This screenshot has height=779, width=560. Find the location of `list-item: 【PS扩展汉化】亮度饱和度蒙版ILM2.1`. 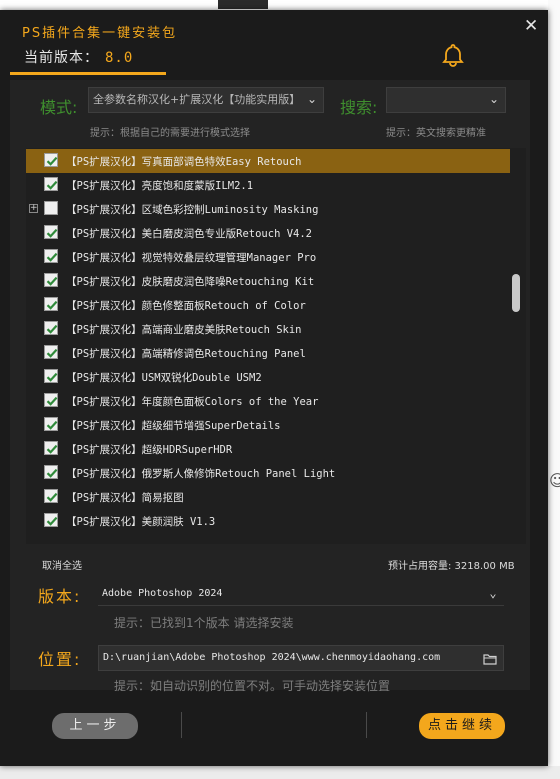

list-item: 【PS扩展汉化】亮度饱和度蒙版ILM2.1 is located at coordinates (268, 185).